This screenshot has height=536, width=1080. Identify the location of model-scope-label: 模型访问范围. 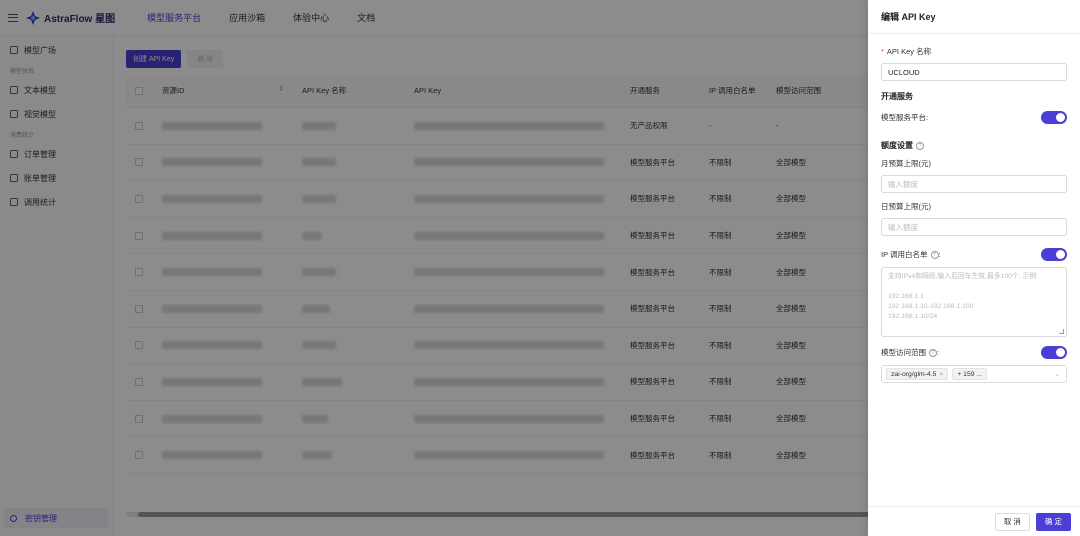
(903, 352).